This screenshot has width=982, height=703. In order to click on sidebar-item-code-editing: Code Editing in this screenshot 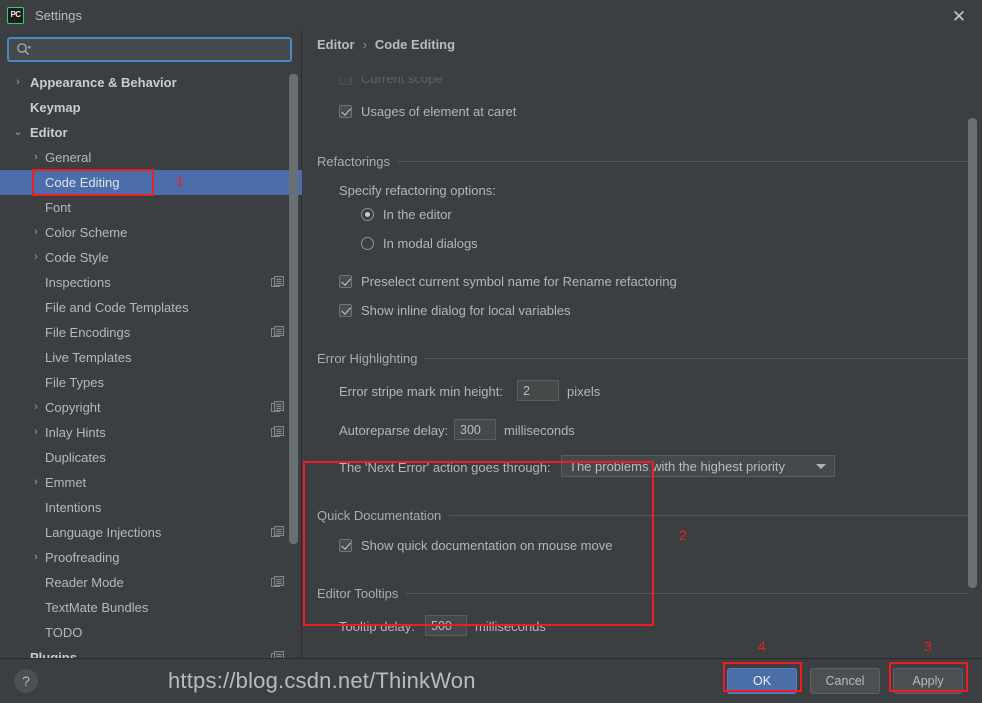, I will do `click(151, 182)`.